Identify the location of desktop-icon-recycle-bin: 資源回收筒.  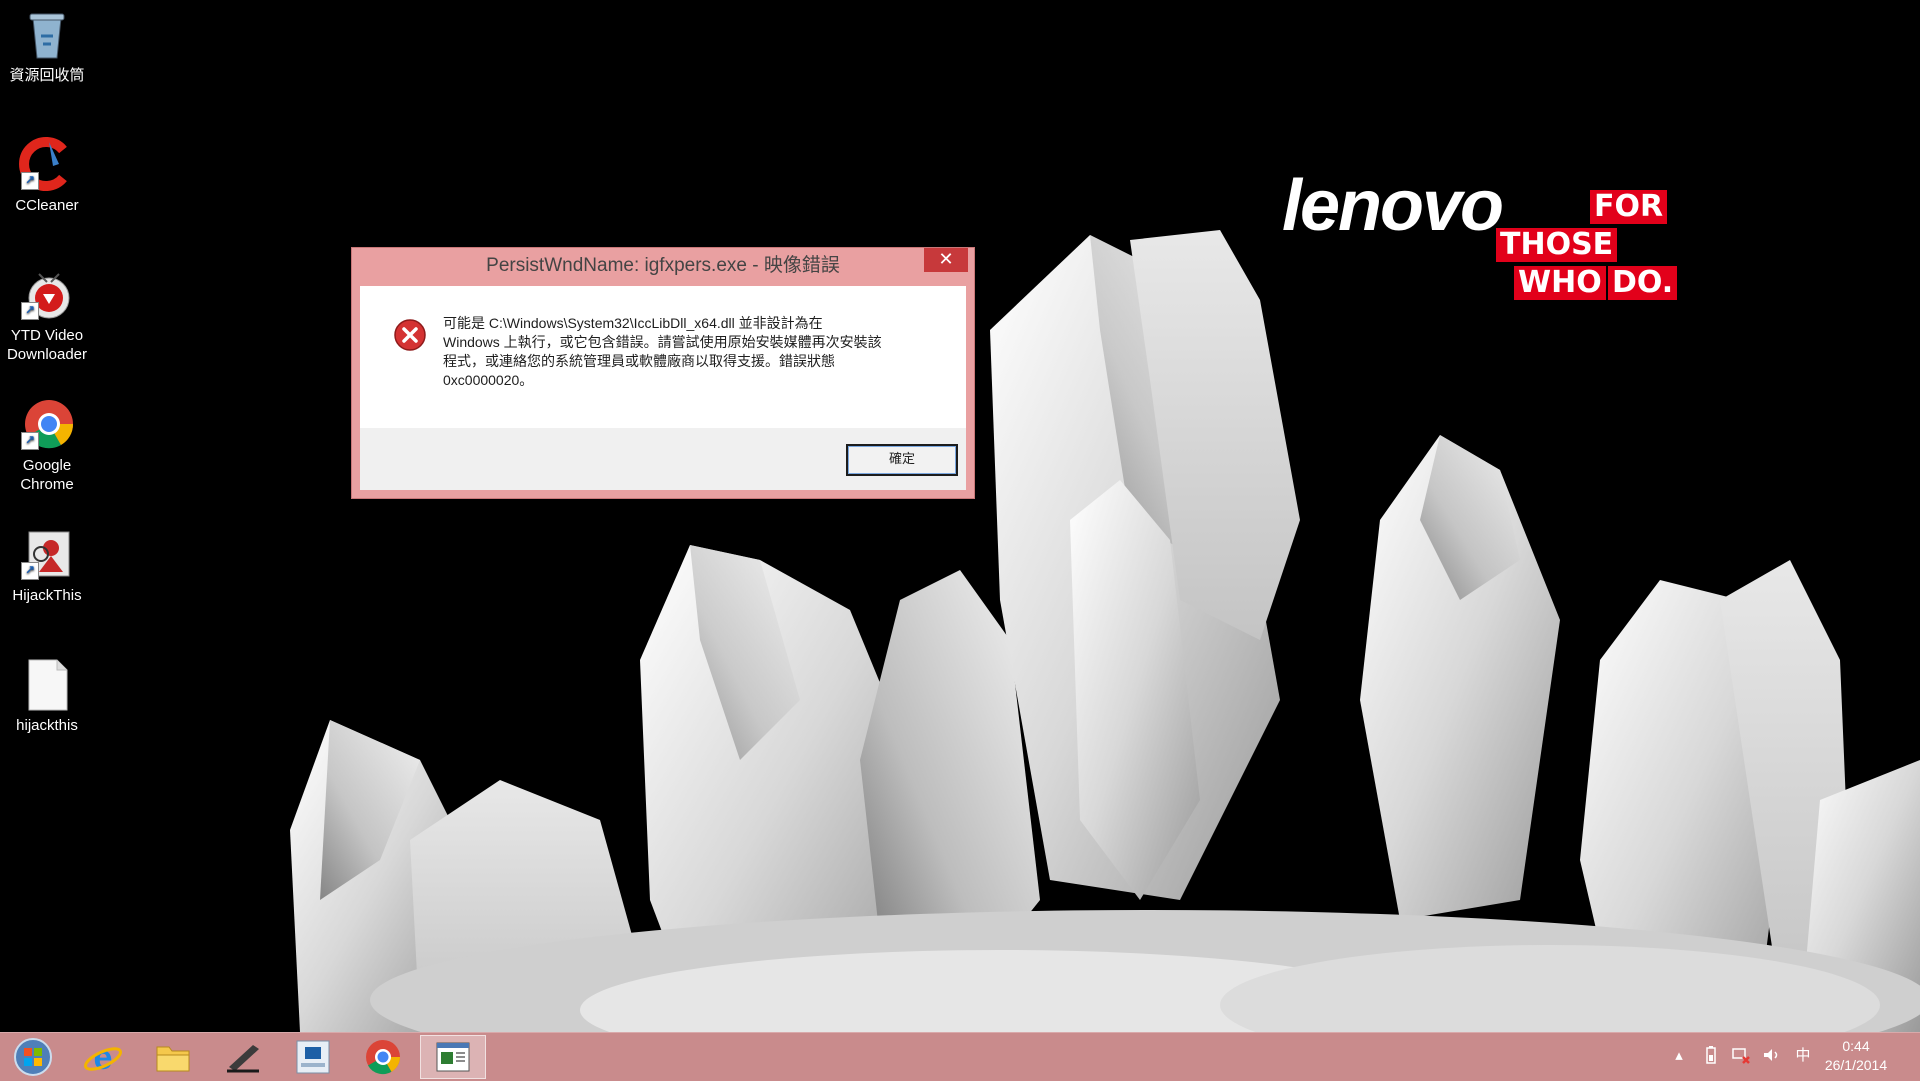
(47, 45).